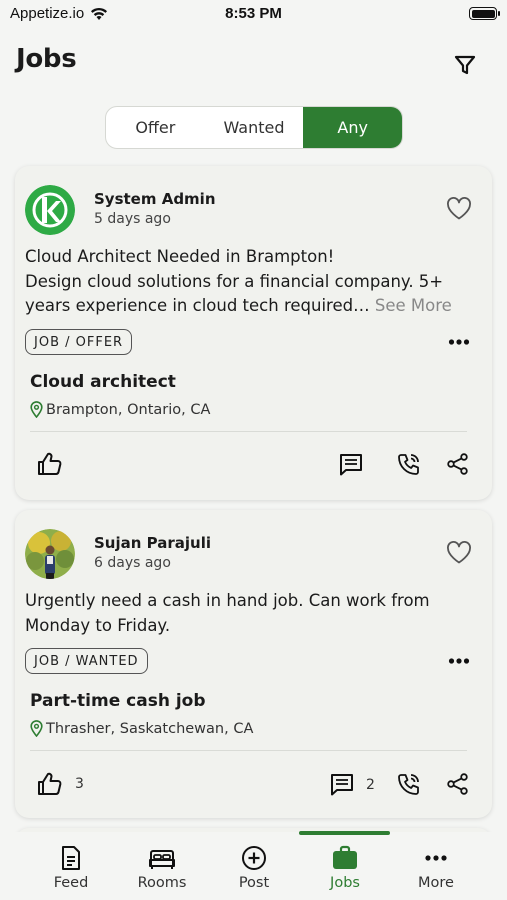 This screenshot has width=507, height=900. I want to click on brand-logo-icon, so click(50, 210).